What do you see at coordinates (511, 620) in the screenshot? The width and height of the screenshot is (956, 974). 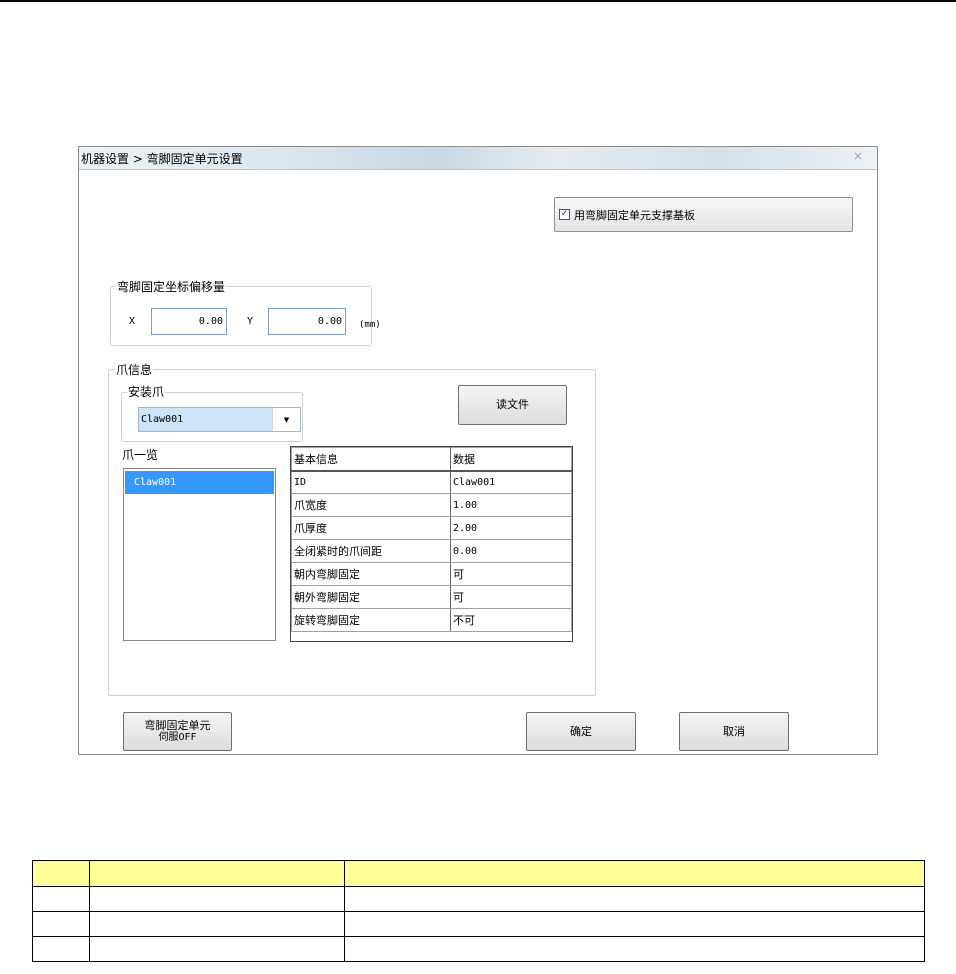 I see `grid-cell-value: 不可` at bounding box center [511, 620].